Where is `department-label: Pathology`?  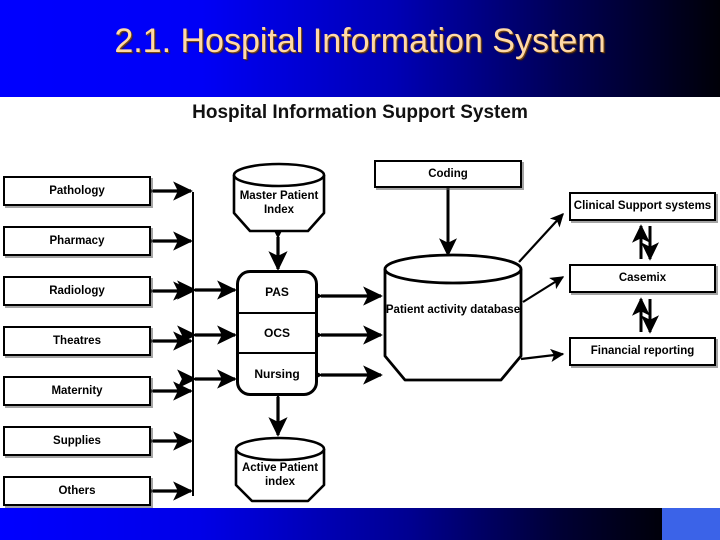
department-label: Pathology is located at coordinates (77, 190).